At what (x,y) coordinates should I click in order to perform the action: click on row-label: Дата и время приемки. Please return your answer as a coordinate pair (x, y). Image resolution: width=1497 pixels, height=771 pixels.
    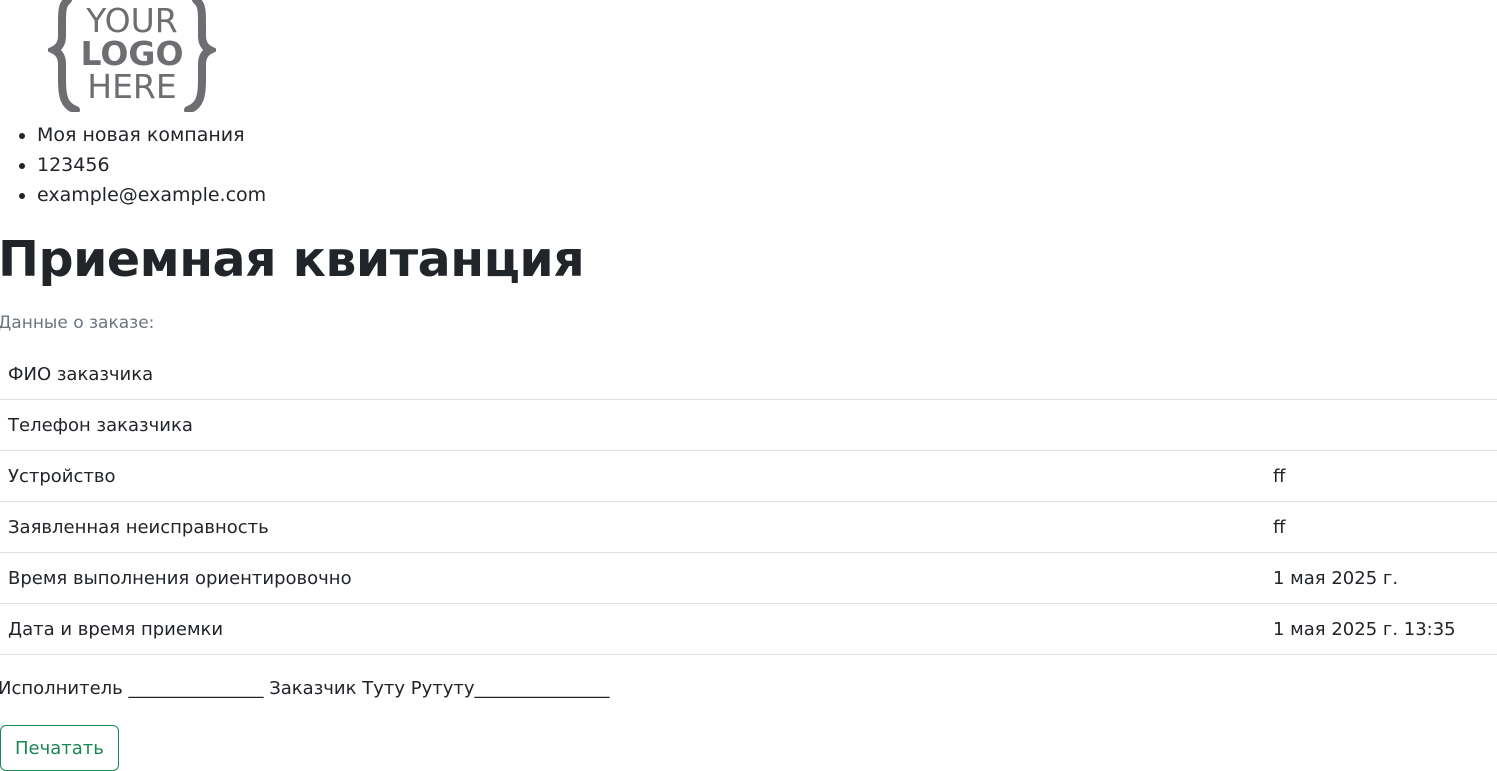
    Looking at the image, I should click on (632, 629).